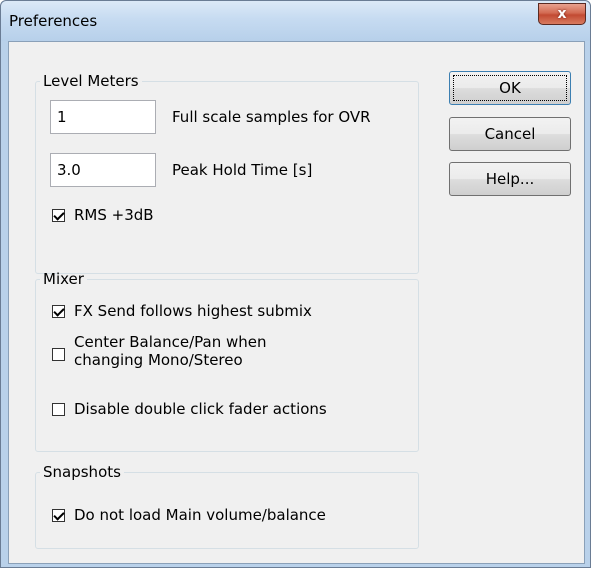  Describe the element at coordinates (103, 117) in the screenshot. I see `ovr-samples-input: 1` at that location.